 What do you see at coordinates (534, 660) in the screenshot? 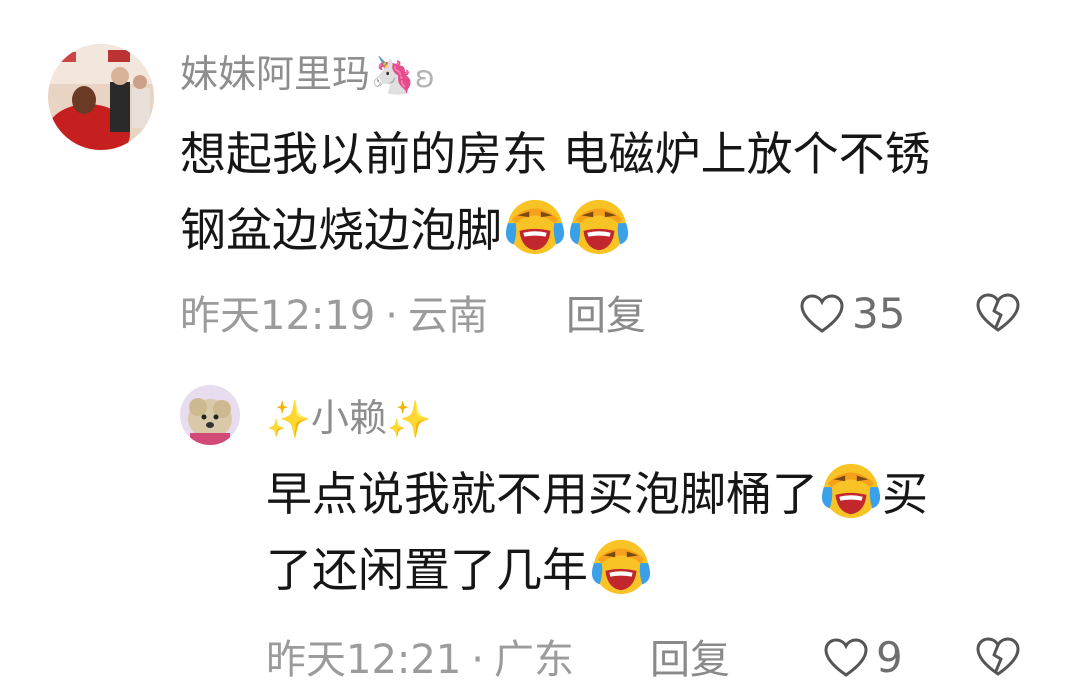
I see `location: 广东` at bounding box center [534, 660].